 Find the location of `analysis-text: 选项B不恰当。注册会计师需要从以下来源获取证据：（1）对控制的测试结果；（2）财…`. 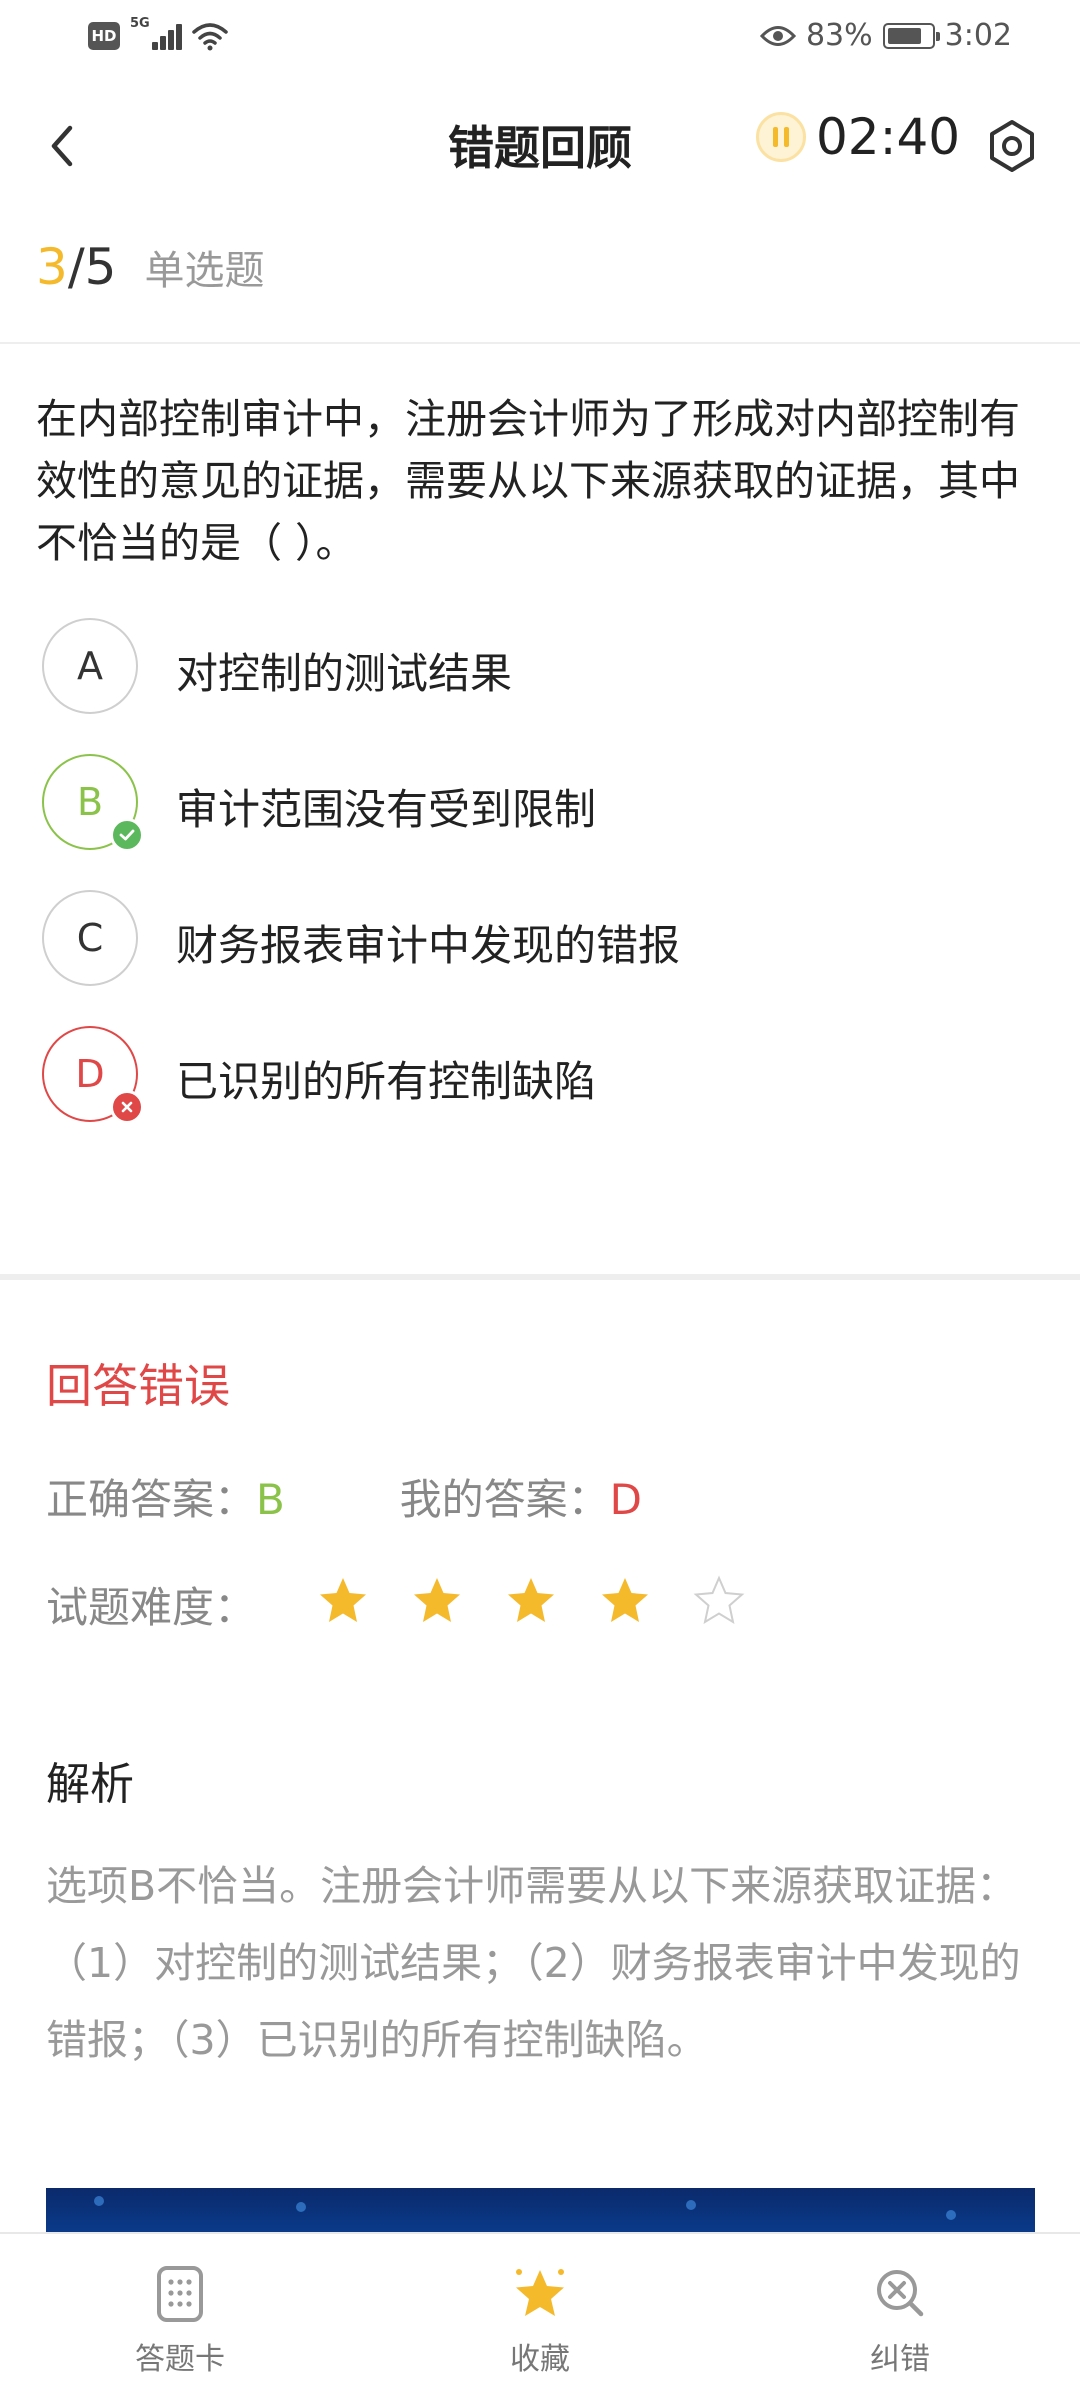

analysis-text: 选项B不恰当。注册会计师需要从以下来源获取证据：（1）对控制的测试结果；（2）财… is located at coordinates (533, 1963).